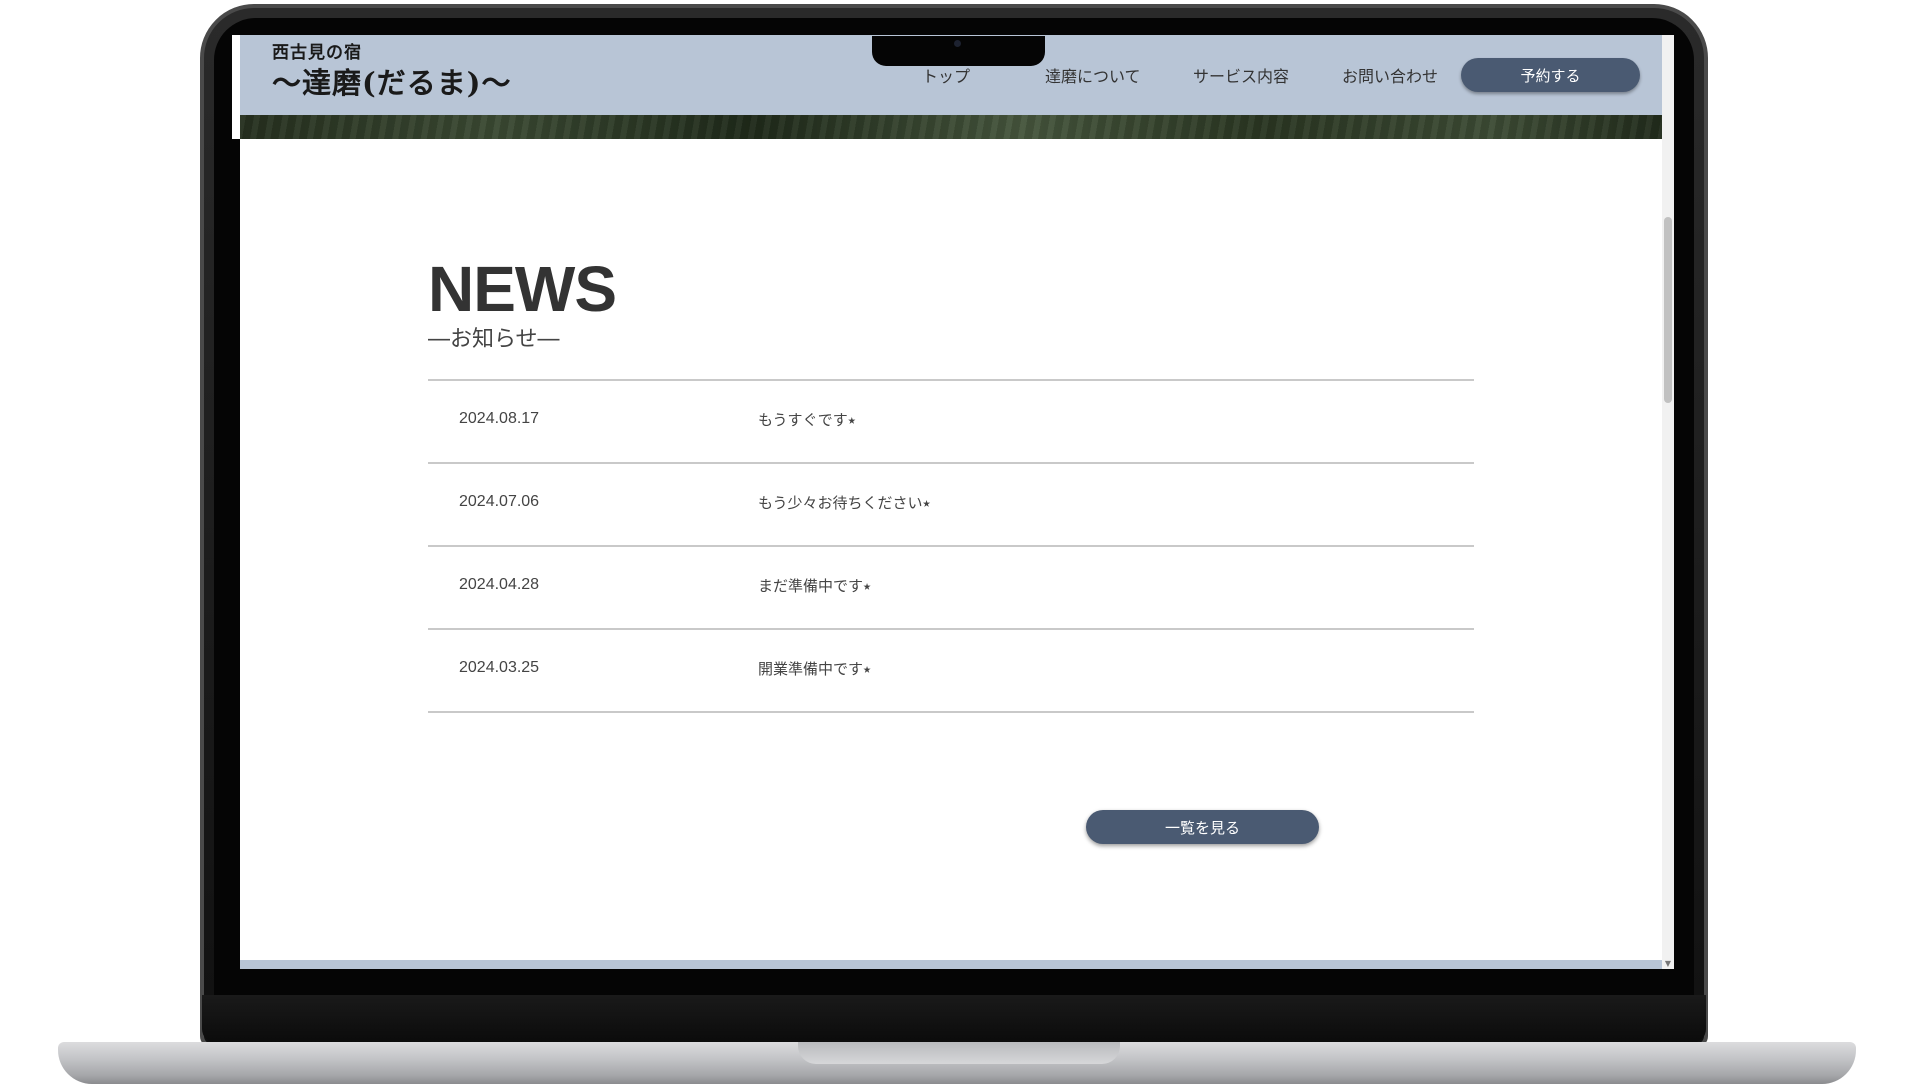 The height and width of the screenshot is (1084, 1920). Describe the element at coordinates (522, 289) in the screenshot. I see `news-heading: NEWS` at that location.